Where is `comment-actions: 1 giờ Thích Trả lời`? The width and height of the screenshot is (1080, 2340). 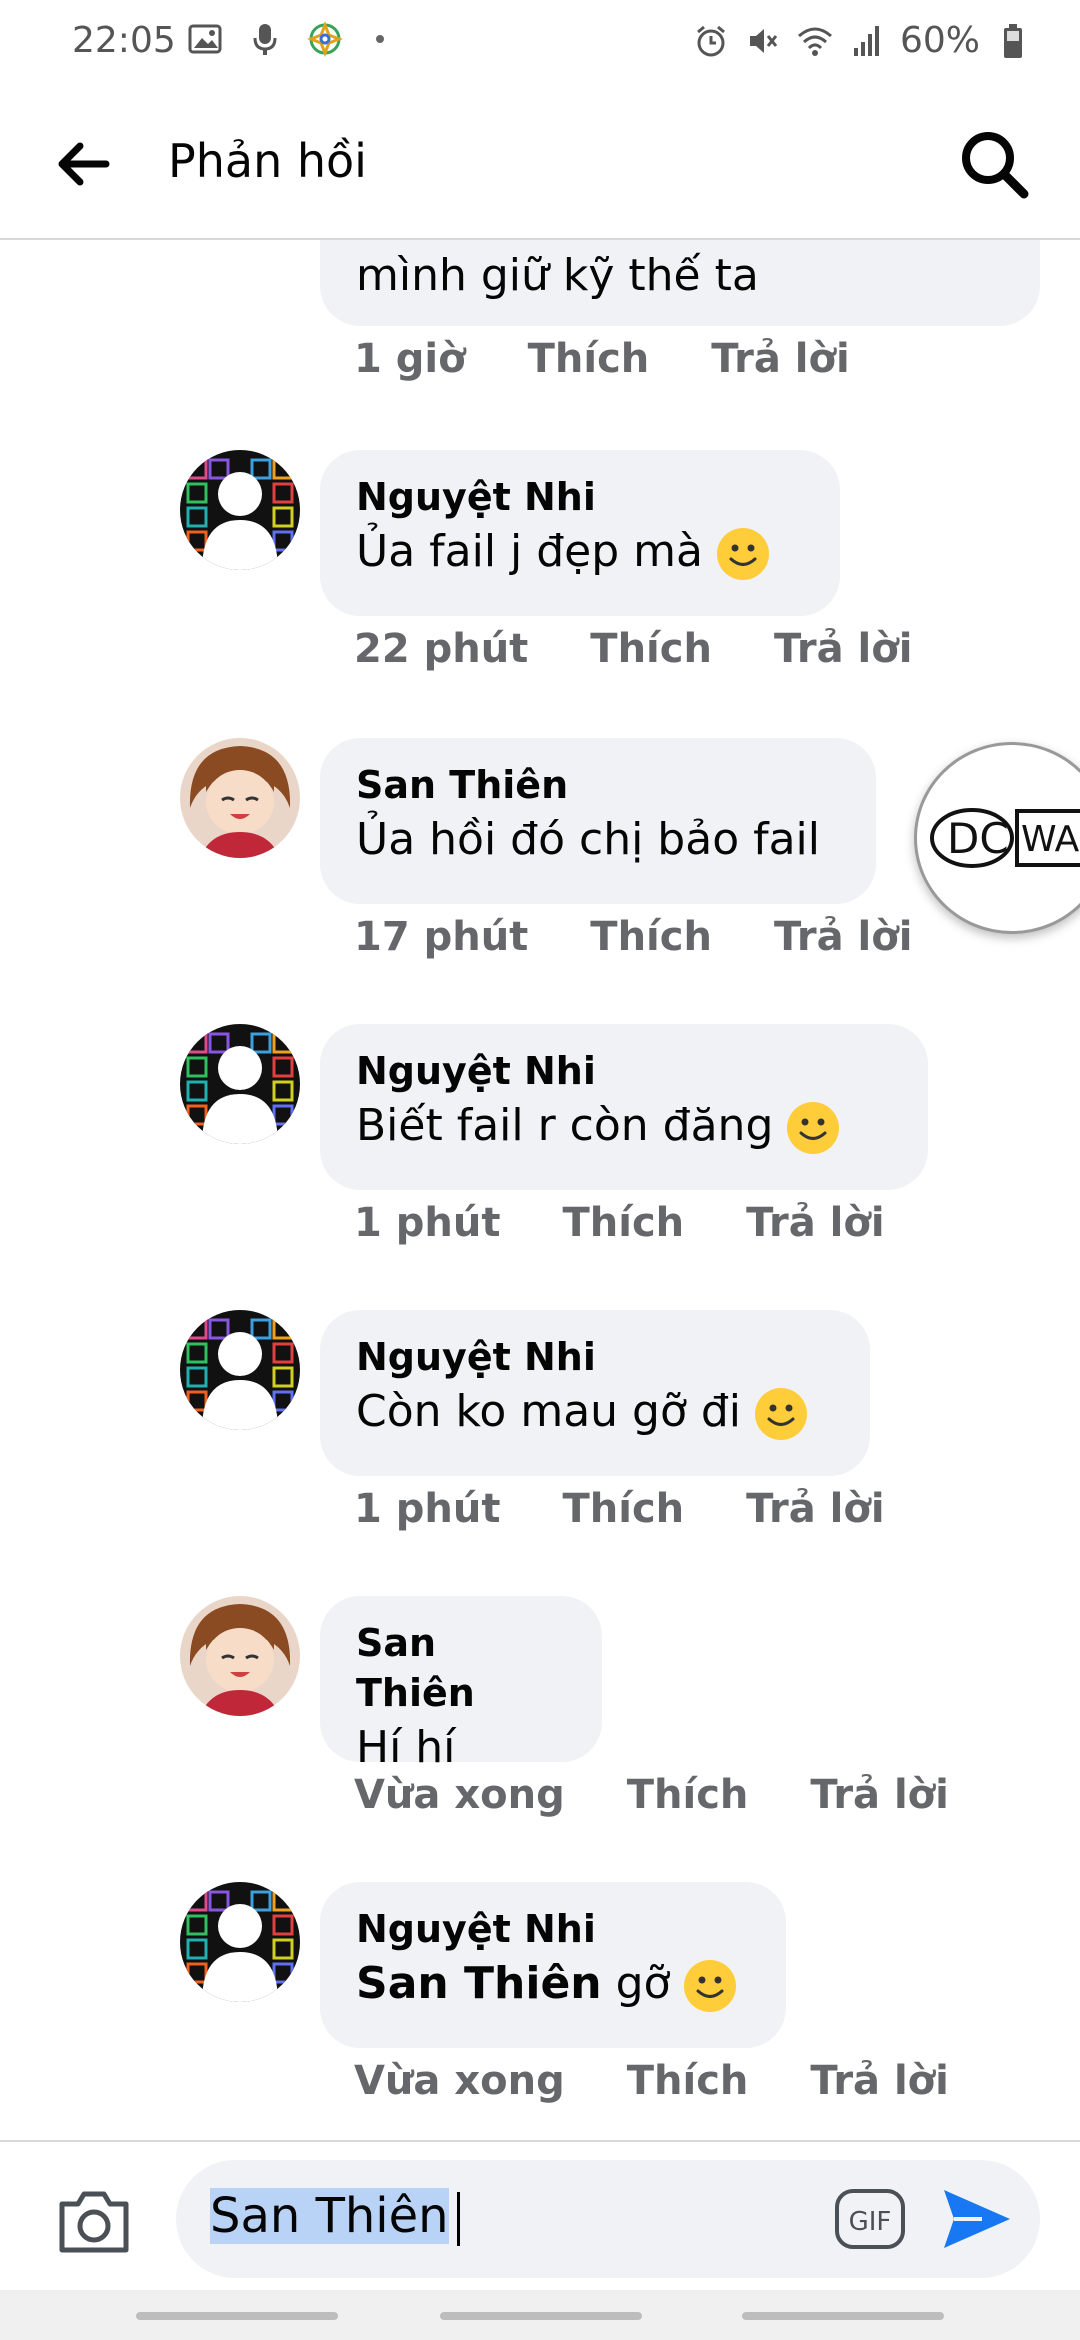 comment-actions: 1 giờ Thích Trả lời is located at coordinates (602, 359).